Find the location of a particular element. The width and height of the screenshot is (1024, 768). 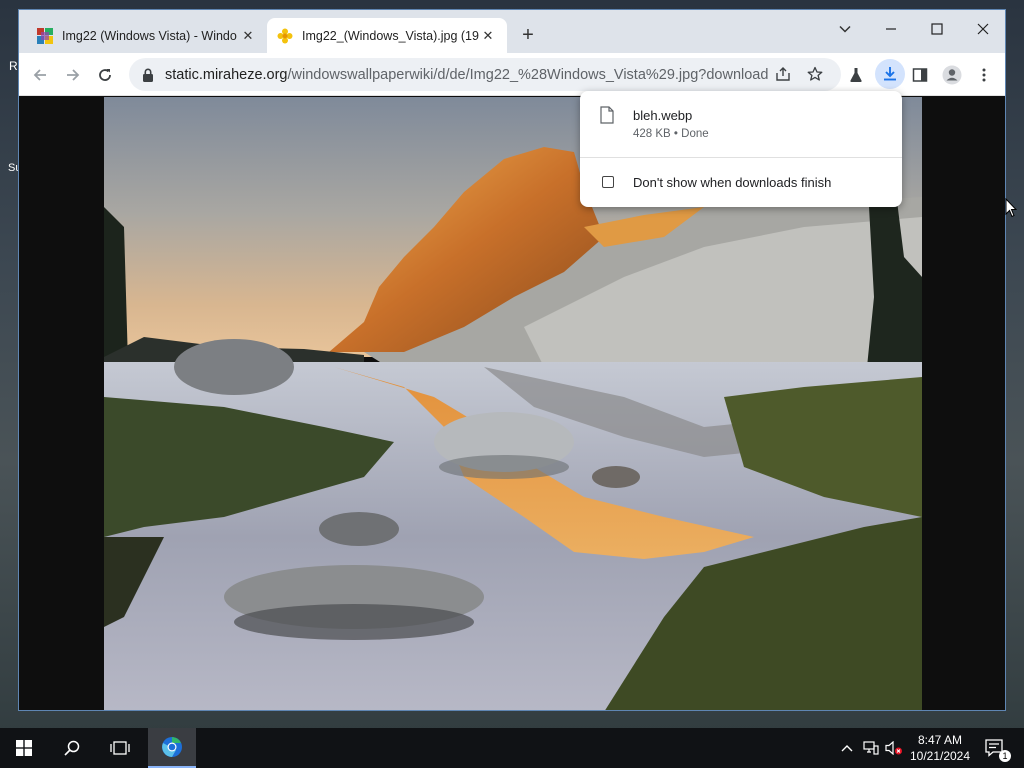

arrow-right-icon is located at coordinates (73, 75).